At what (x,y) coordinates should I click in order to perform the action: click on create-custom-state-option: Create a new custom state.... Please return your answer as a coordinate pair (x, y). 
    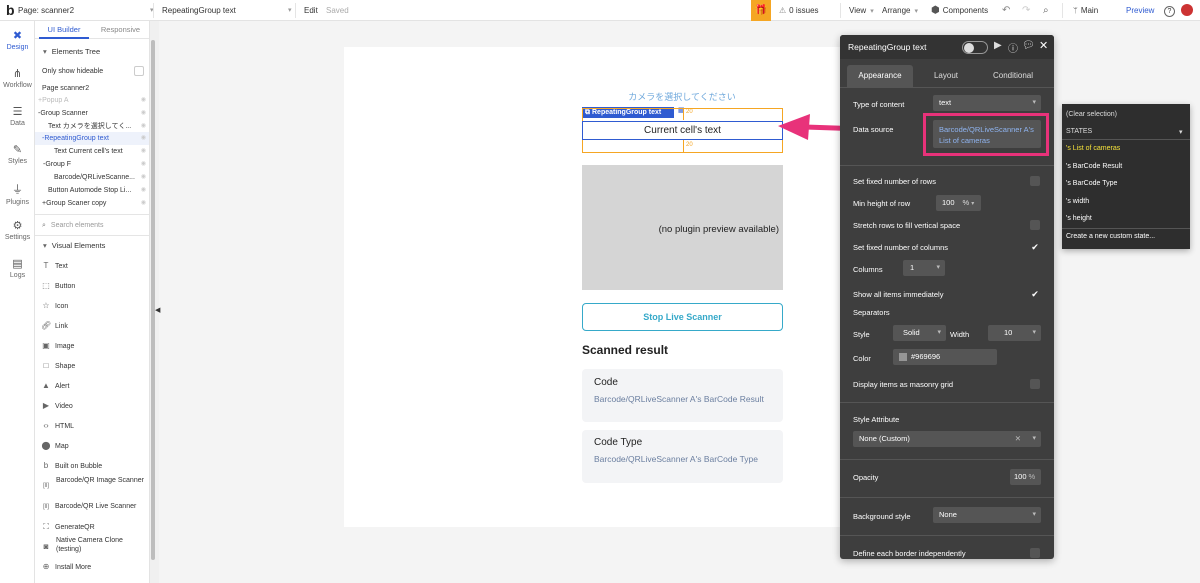
    Looking at the image, I should click on (1110, 236).